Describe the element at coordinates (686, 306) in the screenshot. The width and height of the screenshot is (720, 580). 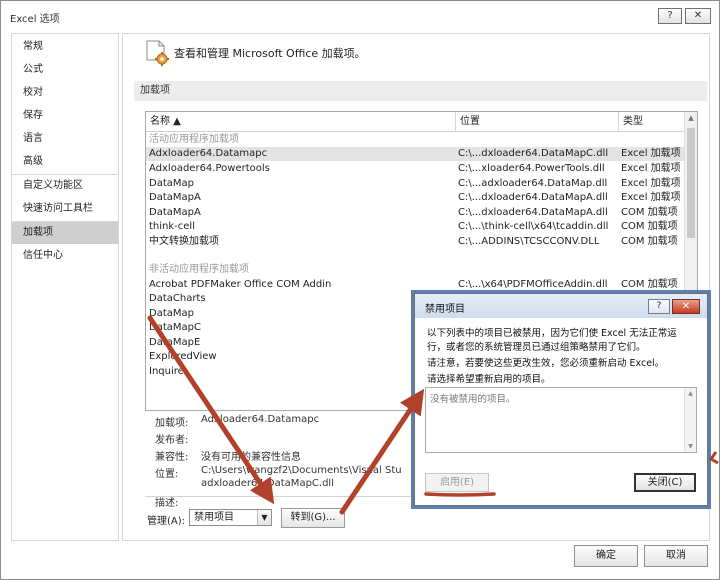
I see `dialog-close-icon: ✕` at that location.